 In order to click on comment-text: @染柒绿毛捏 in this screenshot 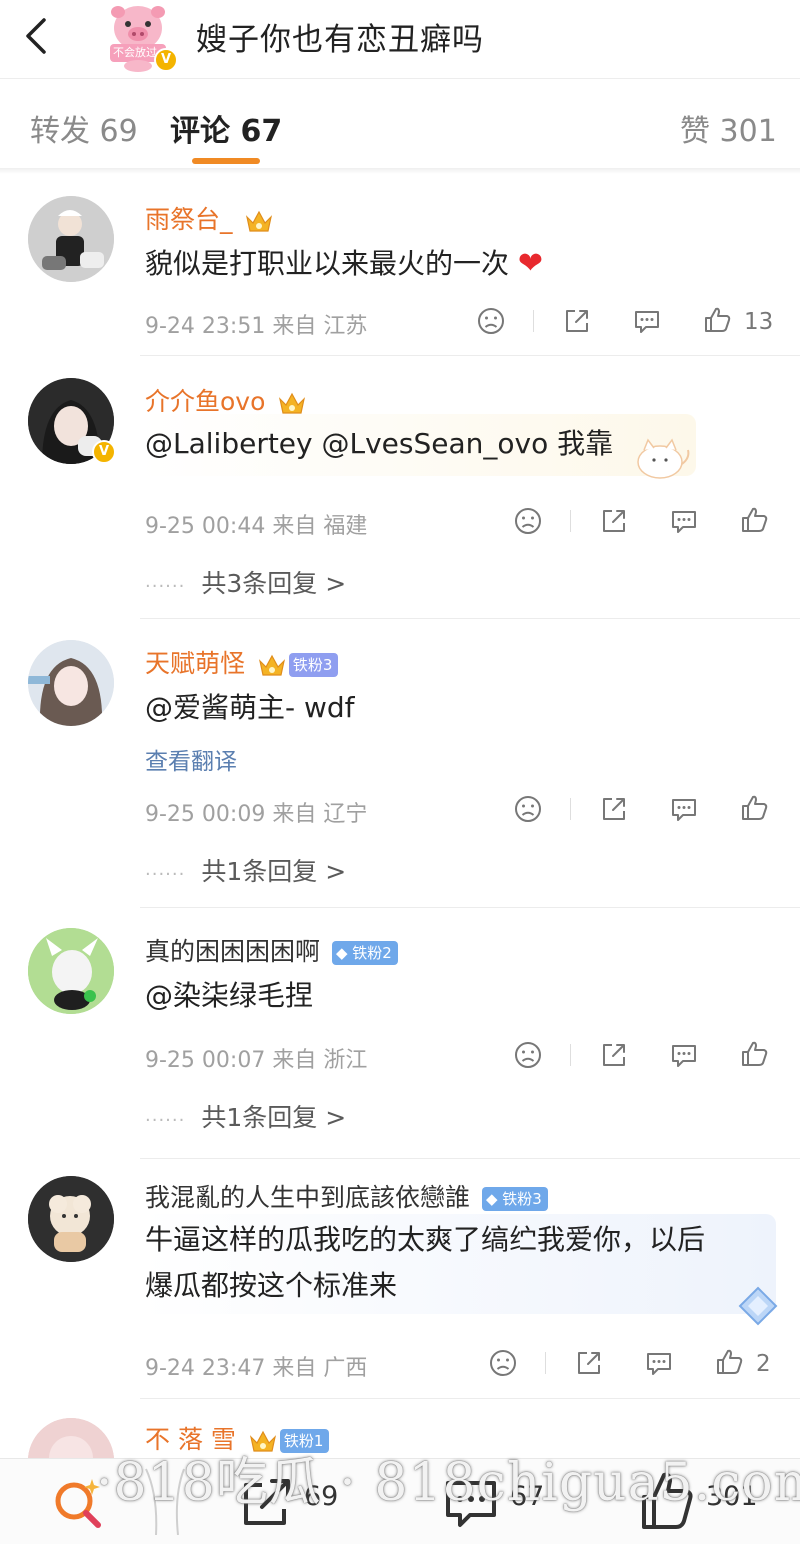, I will do `click(229, 995)`.